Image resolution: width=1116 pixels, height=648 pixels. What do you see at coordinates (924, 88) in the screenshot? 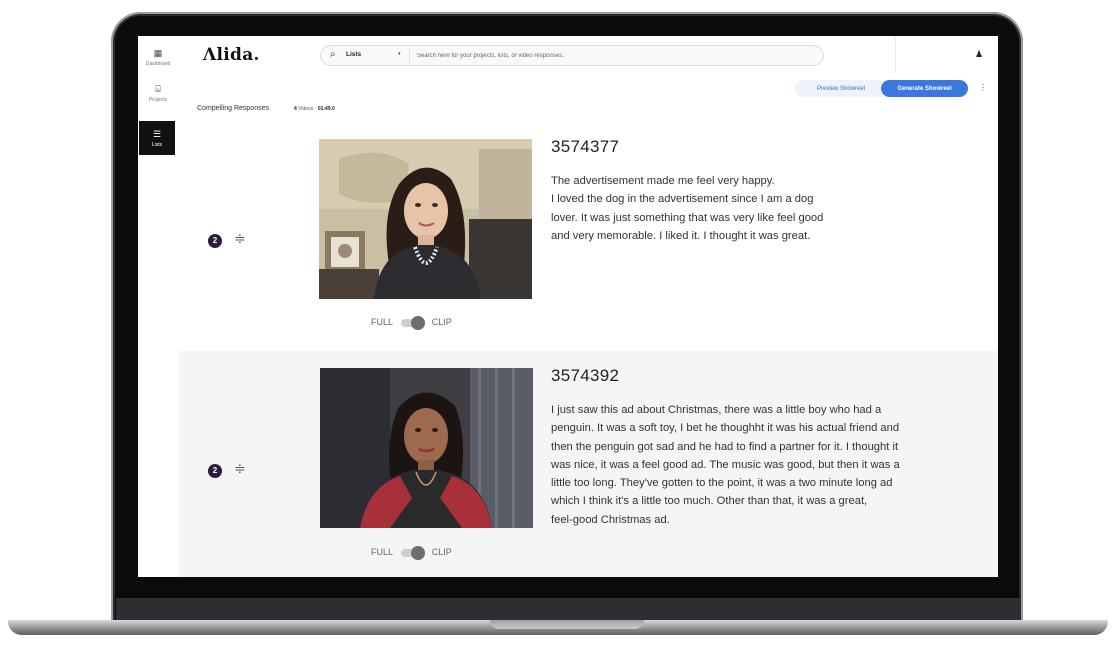
I see `generate-showreel-button: Generate Showreel` at bounding box center [924, 88].